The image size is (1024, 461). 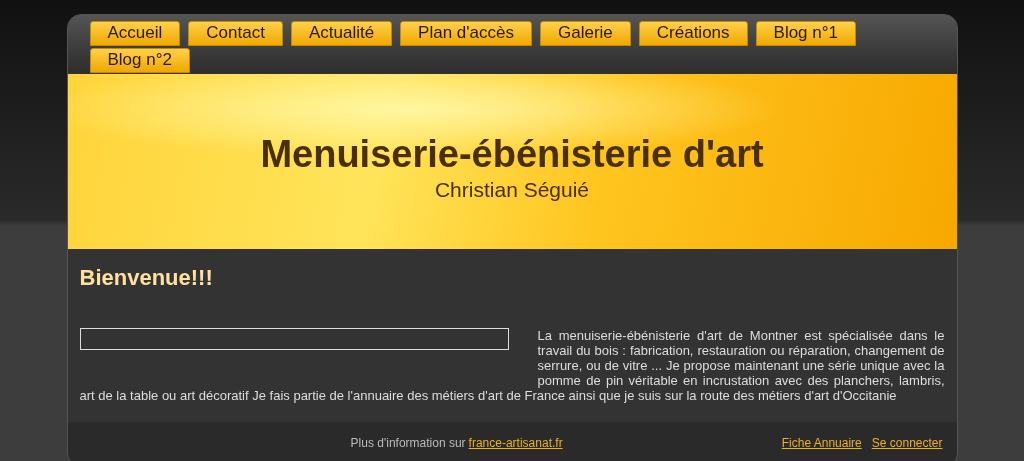 I want to click on intro-paragraph-end: art de la table ou art décoratif Je fais partie de l'annuaire des métiers d'art de France ainsi que je suis sur la route des métiers d'art d'Occitanie, so click(x=488, y=395).